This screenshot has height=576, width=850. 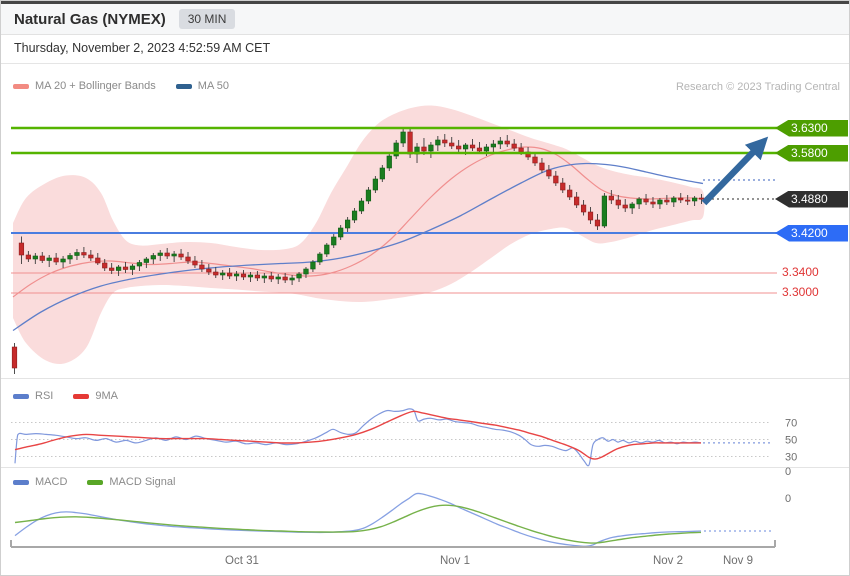 I want to click on rsi-9ma-line, so click(x=357, y=435).